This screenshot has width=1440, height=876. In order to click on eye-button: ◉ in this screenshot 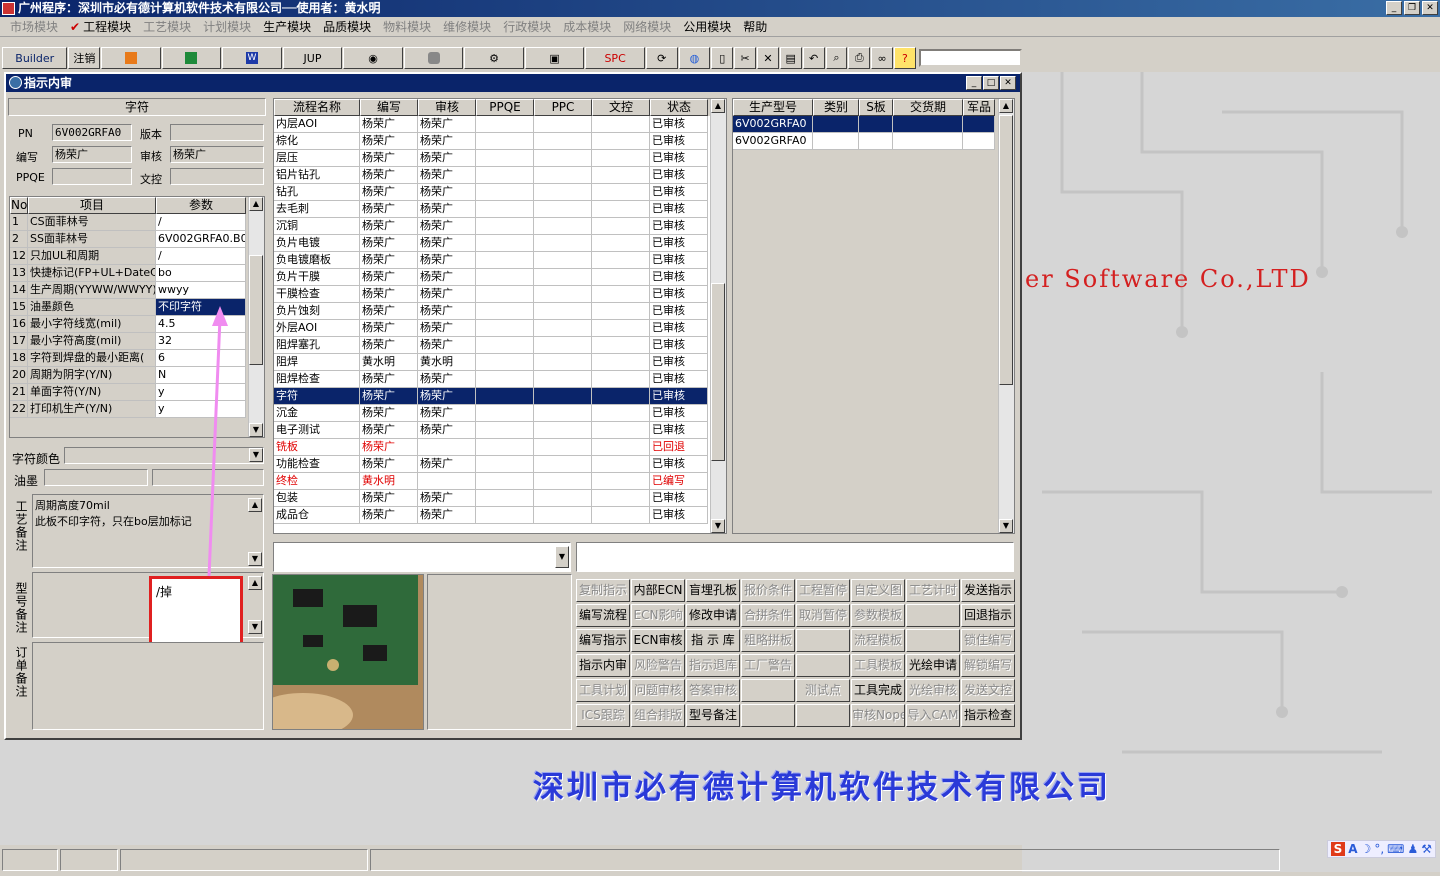, I will do `click(373, 58)`.